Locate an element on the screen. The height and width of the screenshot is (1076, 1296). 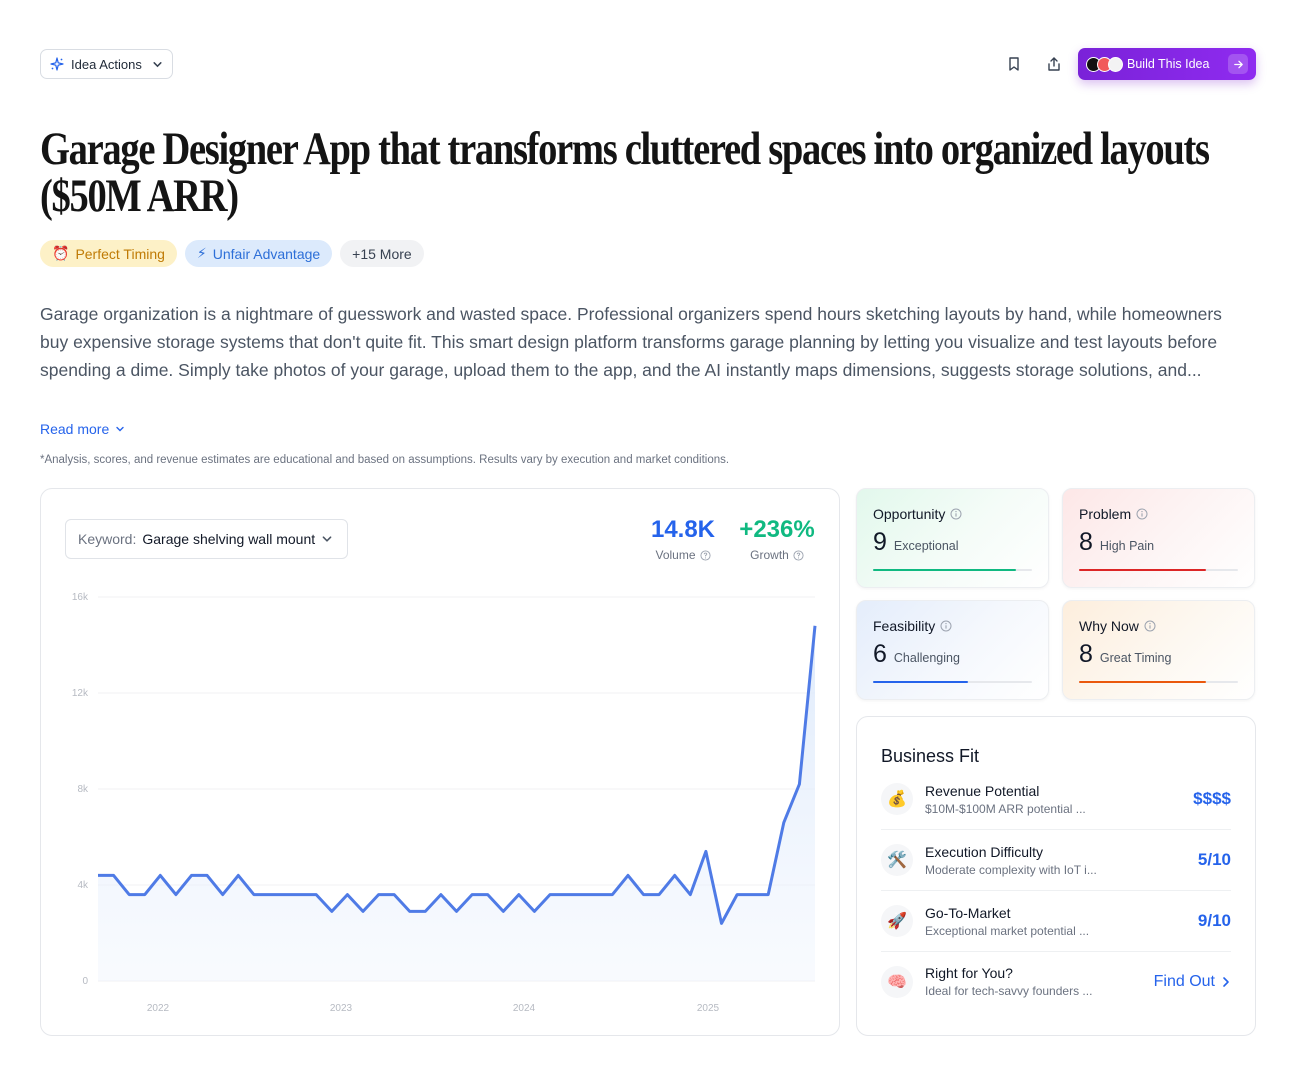
rocket-icon: 🚀 is located at coordinates (897, 921).